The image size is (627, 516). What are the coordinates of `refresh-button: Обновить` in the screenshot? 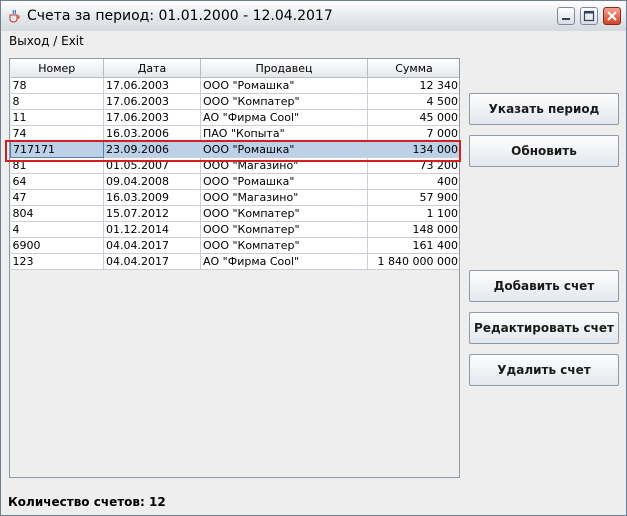 It's located at (544, 151).